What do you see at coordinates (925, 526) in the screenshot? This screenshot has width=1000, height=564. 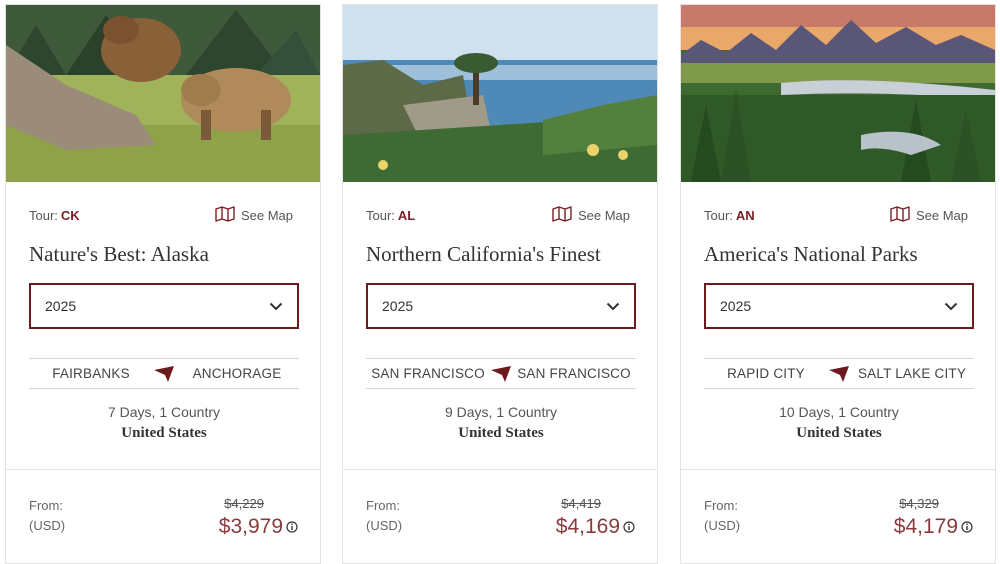 I see `sale-price: $4,179` at bounding box center [925, 526].